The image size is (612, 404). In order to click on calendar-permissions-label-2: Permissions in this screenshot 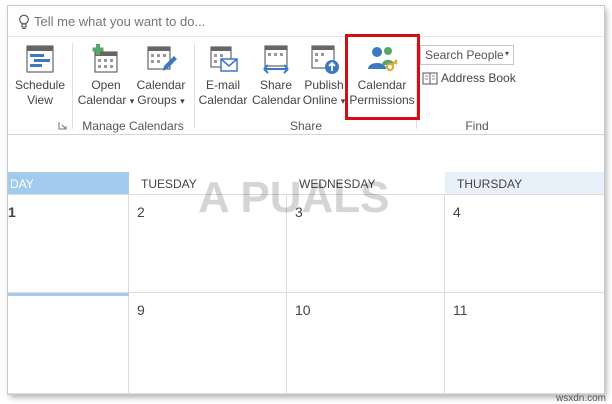, I will do `click(382, 100)`.